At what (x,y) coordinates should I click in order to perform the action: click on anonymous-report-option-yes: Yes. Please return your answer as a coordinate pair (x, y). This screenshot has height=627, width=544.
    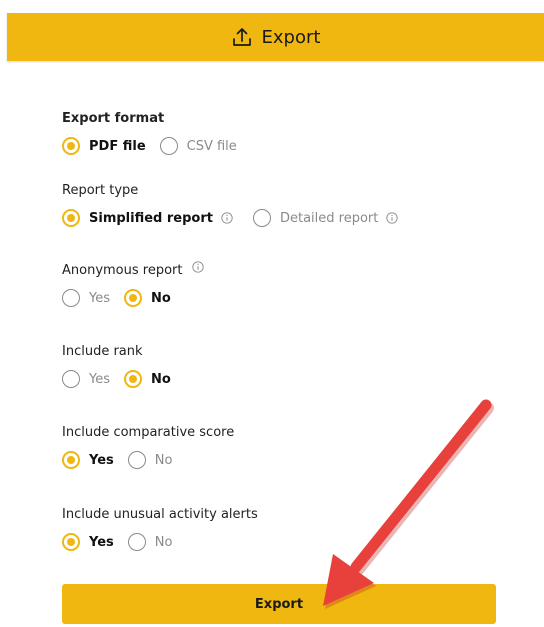
    Looking at the image, I should click on (86, 298).